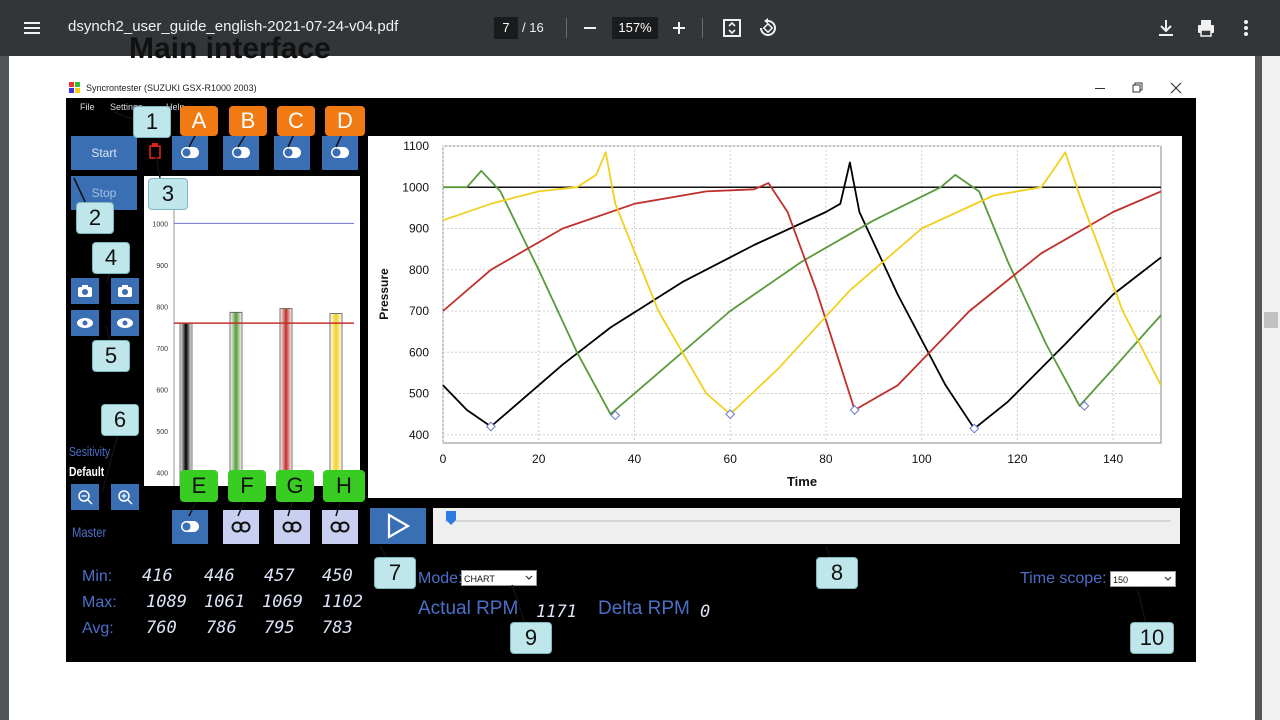  I want to click on callout-4: 4, so click(111, 258).